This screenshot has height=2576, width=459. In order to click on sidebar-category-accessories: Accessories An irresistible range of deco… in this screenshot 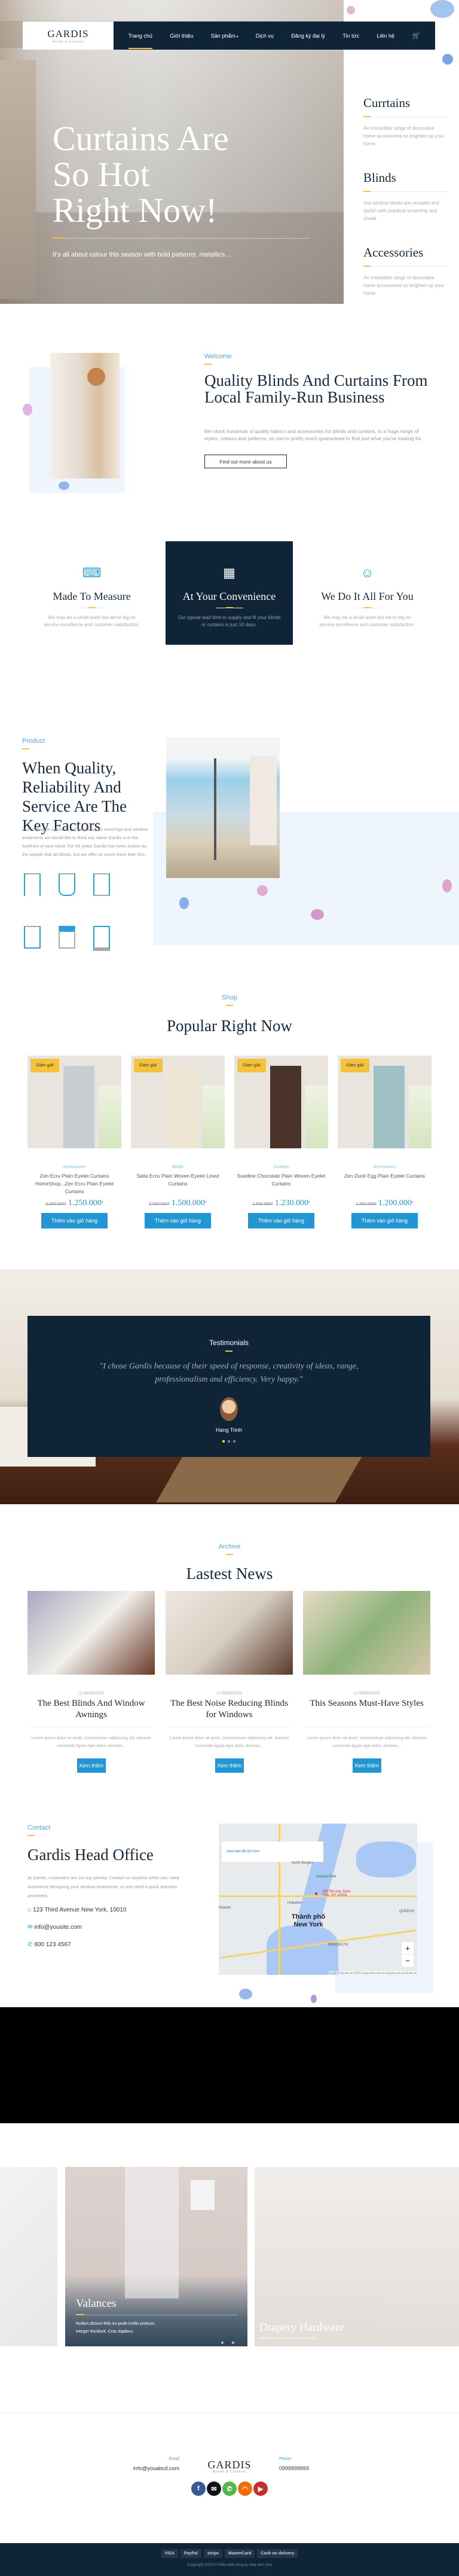, I will do `click(405, 271)`.